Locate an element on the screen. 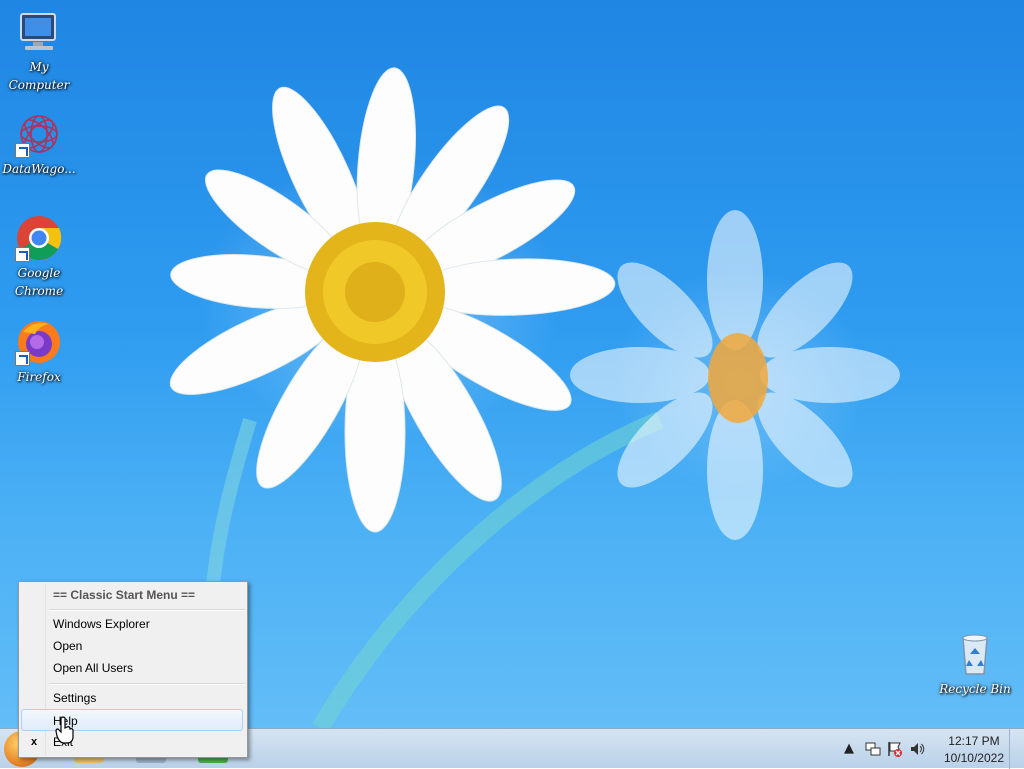  clock-date: 10/10/2022 is located at coordinates (973, 758).